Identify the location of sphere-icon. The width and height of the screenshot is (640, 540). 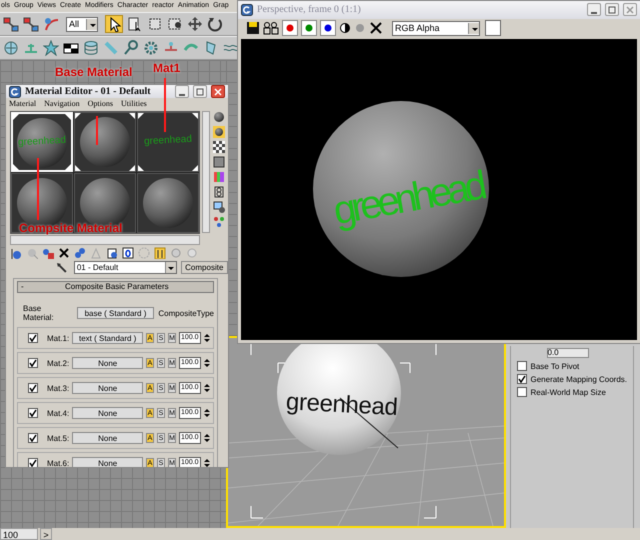
(11, 48).